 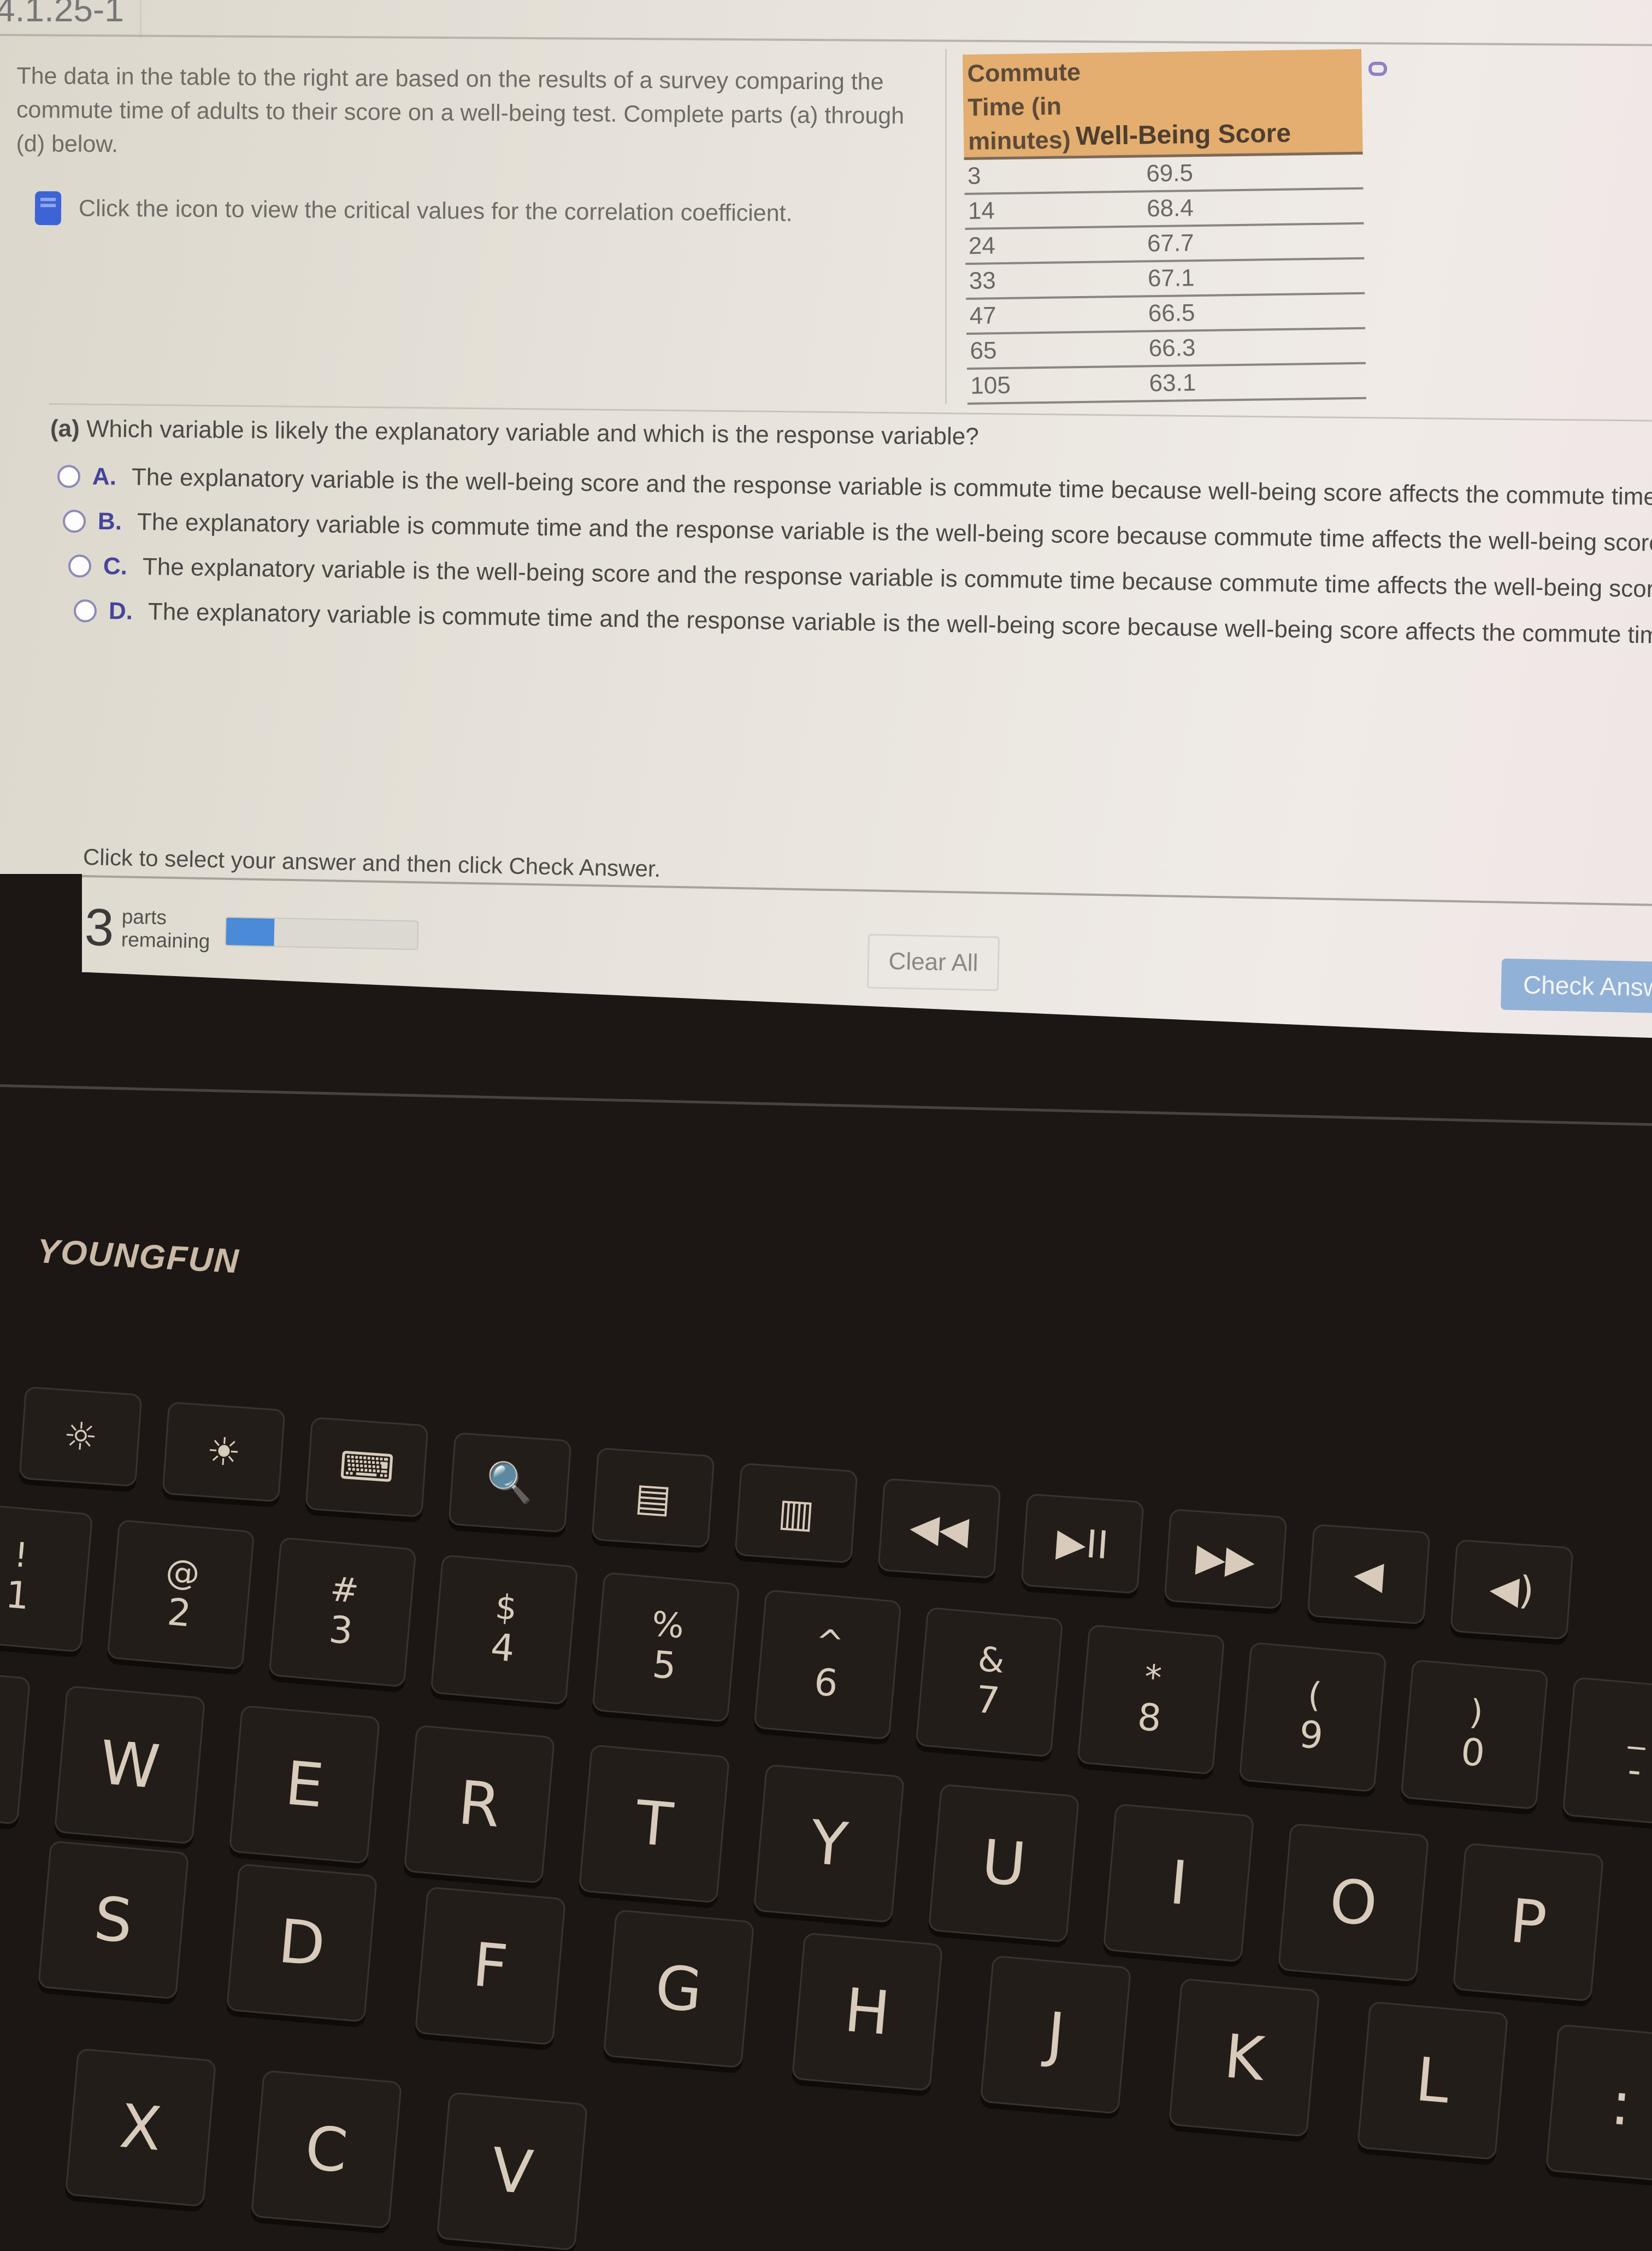 I want to click on key-volume-up: ◀), so click(x=1512, y=1589).